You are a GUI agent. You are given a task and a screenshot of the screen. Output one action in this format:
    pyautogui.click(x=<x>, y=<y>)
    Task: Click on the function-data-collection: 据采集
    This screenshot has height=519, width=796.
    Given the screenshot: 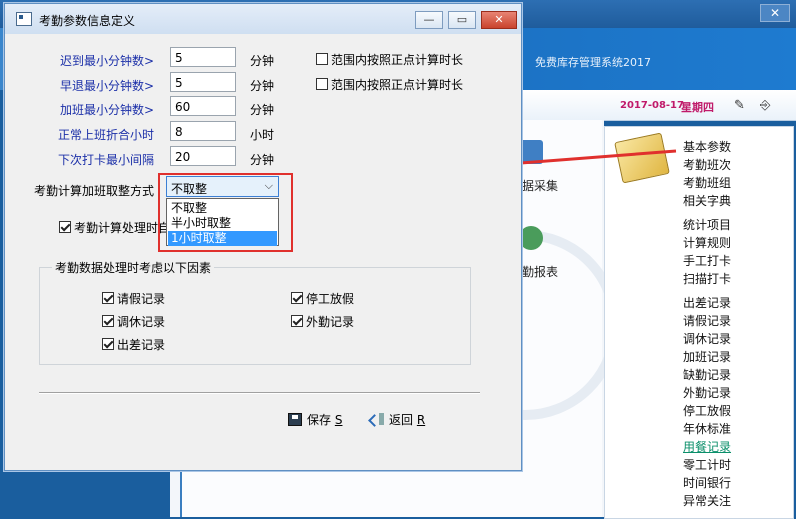 What is the action you would take?
    pyautogui.click(x=540, y=185)
    